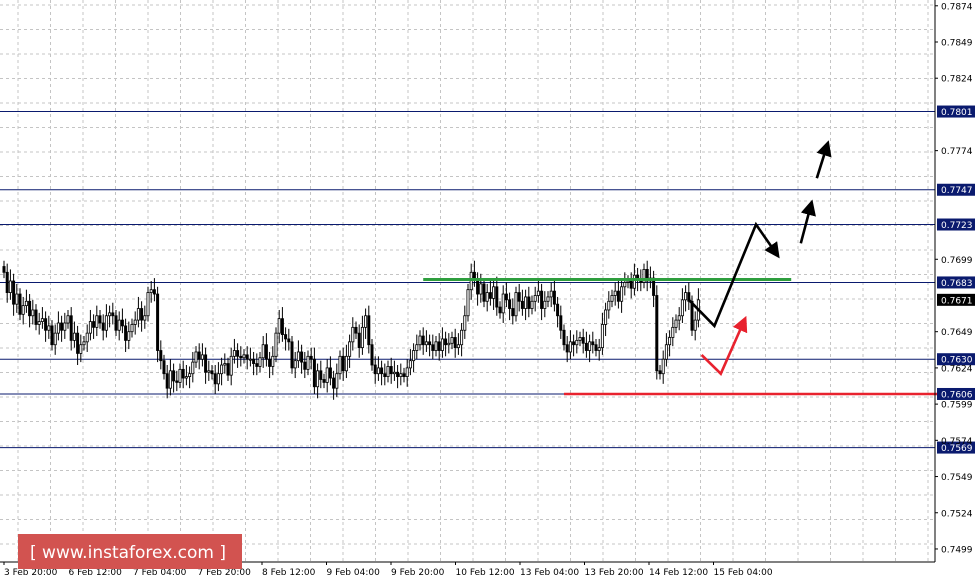 The width and height of the screenshot is (978, 583). Describe the element at coordinates (614, 573) in the screenshot. I see `time-tick-label: 13 Feb 20:00` at that location.